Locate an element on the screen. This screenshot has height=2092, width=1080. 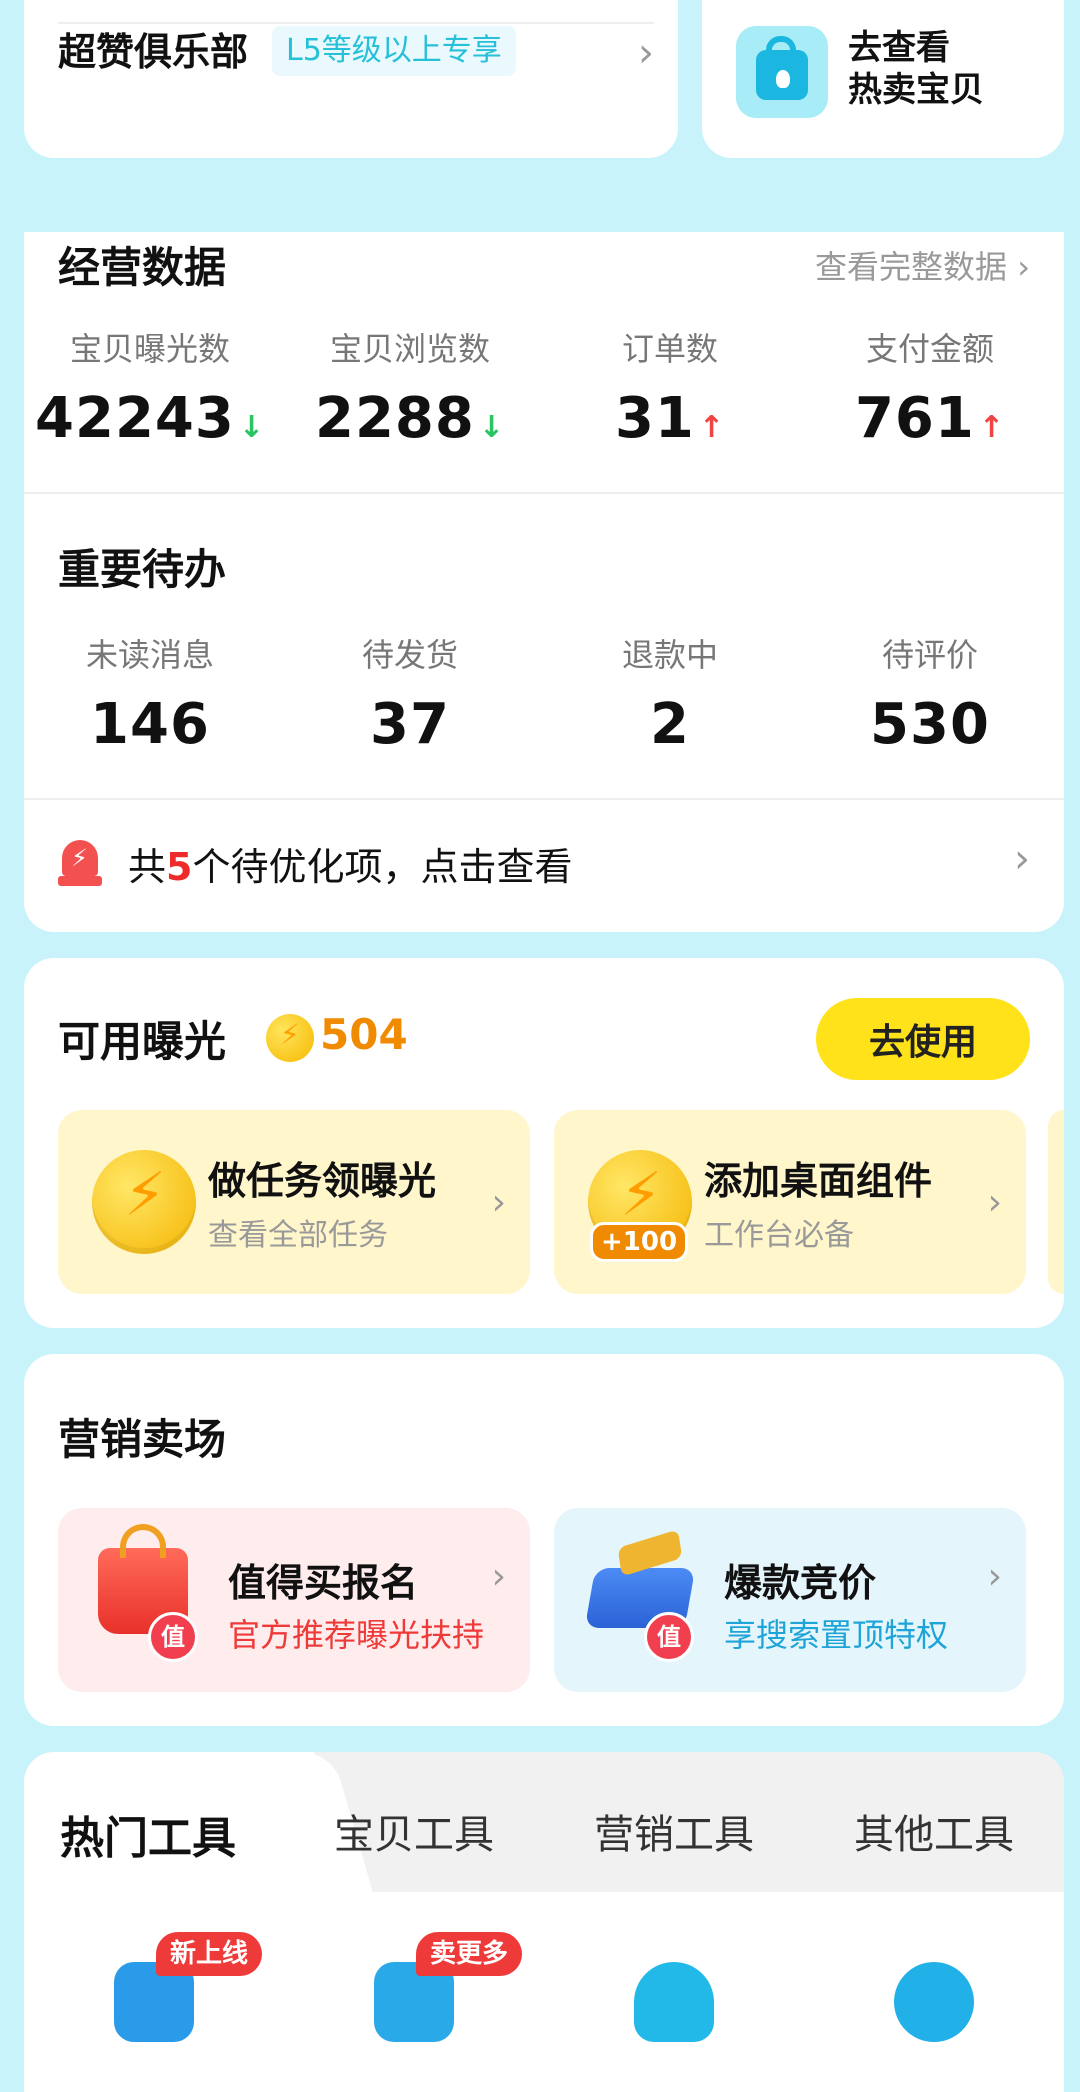
club-card: 超赞俱乐部 L5等级以上专享 › is located at coordinates (351, 79).